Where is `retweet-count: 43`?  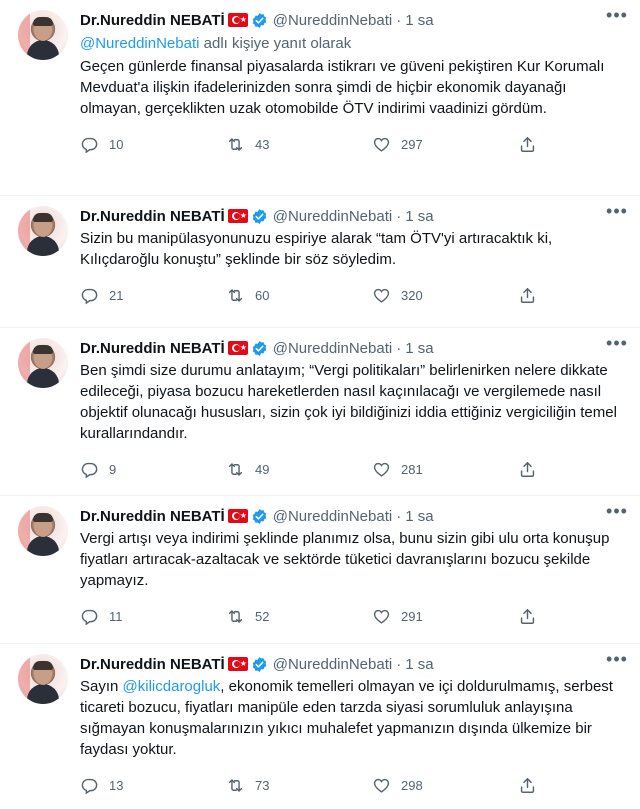 retweet-count: 43 is located at coordinates (262, 144).